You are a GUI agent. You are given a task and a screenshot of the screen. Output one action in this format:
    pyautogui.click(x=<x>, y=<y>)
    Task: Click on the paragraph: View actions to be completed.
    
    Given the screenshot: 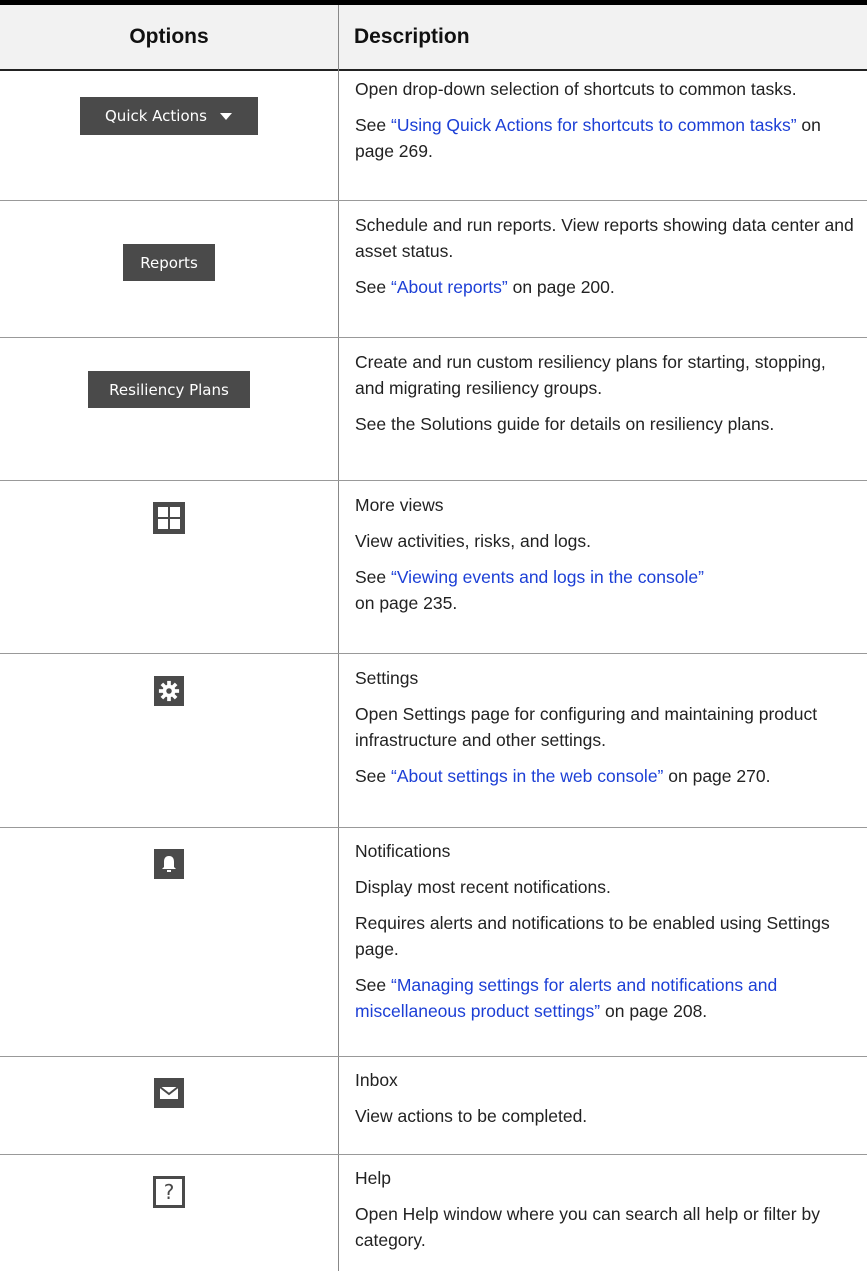 What is the action you would take?
    pyautogui.click(x=471, y=1116)
    